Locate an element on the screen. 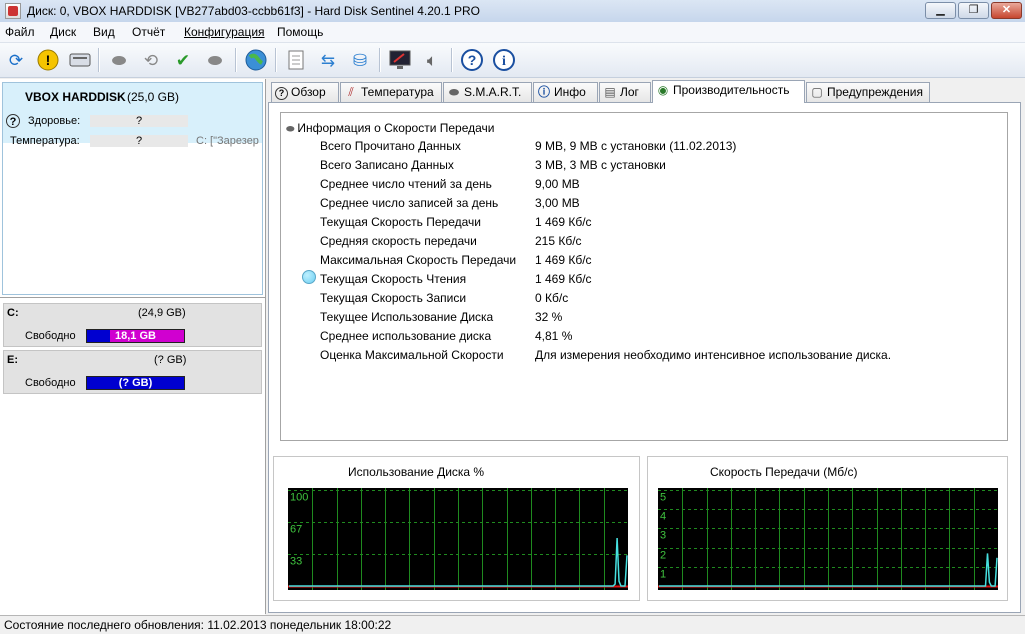 The width and height of the screenshot is (1025, 634). tab-performance: ◉ Производительность is located at coordinates (728, 91).